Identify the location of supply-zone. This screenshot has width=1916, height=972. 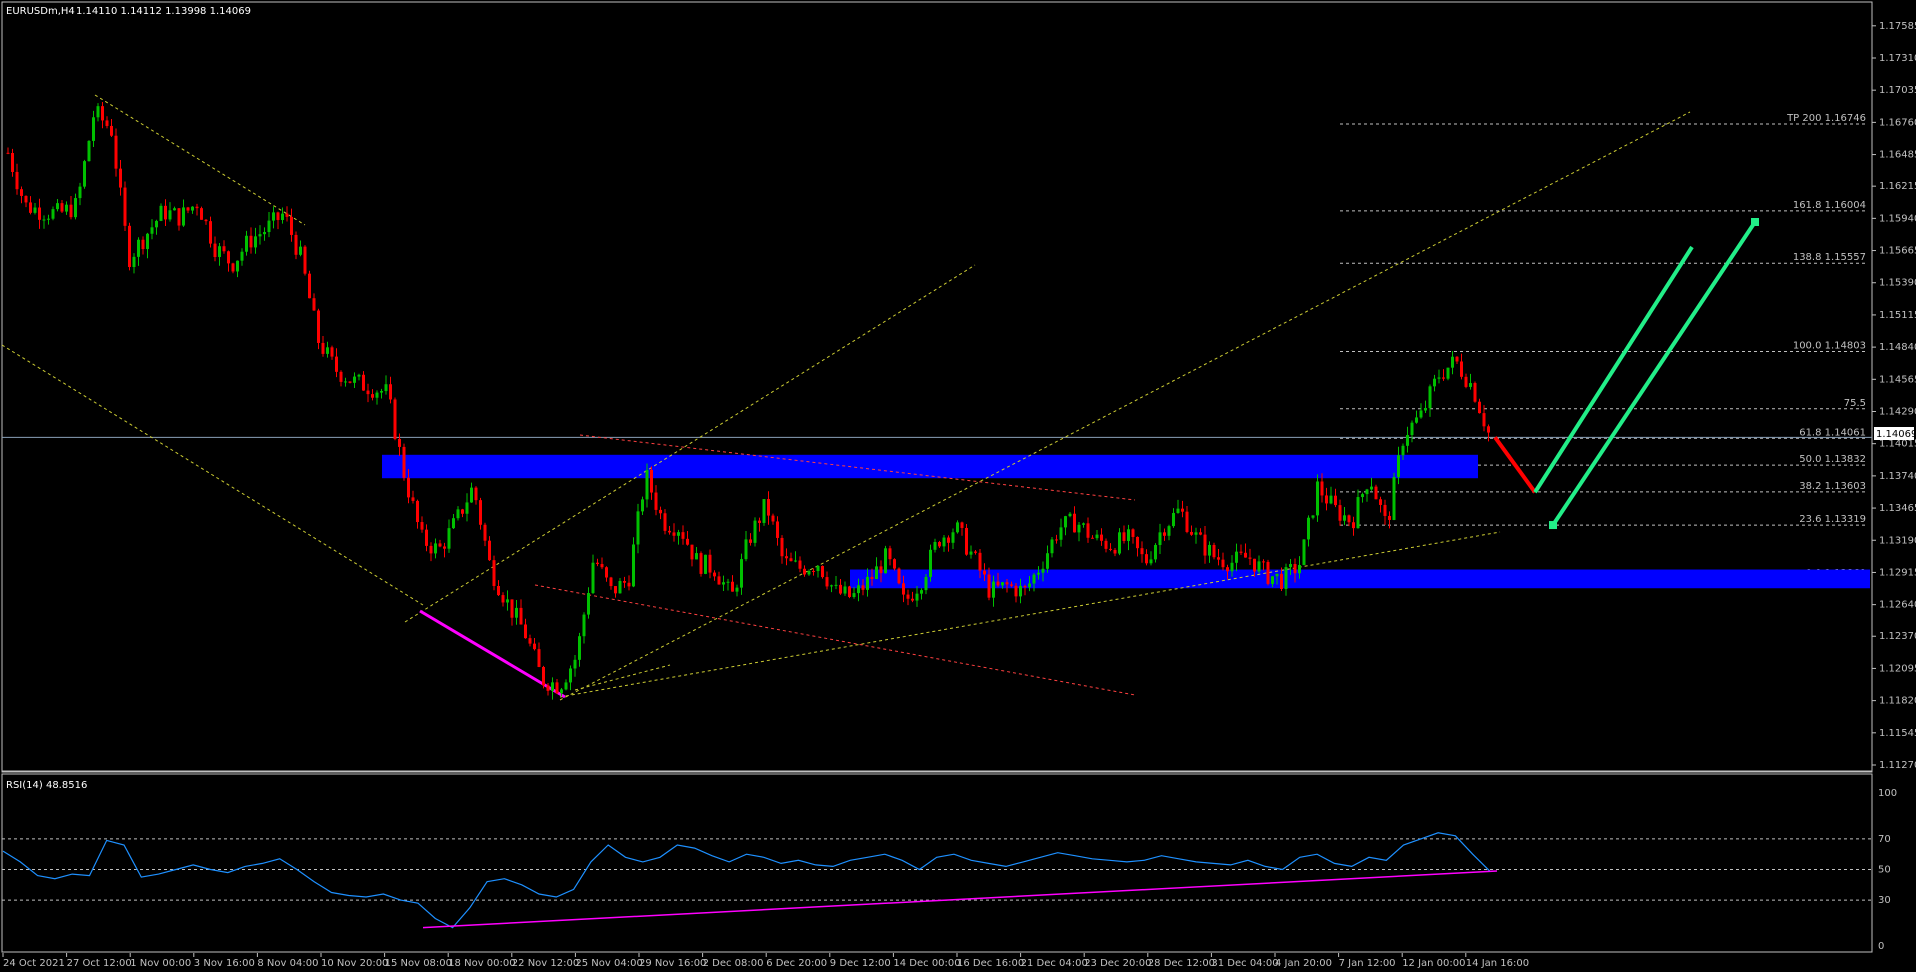
(930, 466).